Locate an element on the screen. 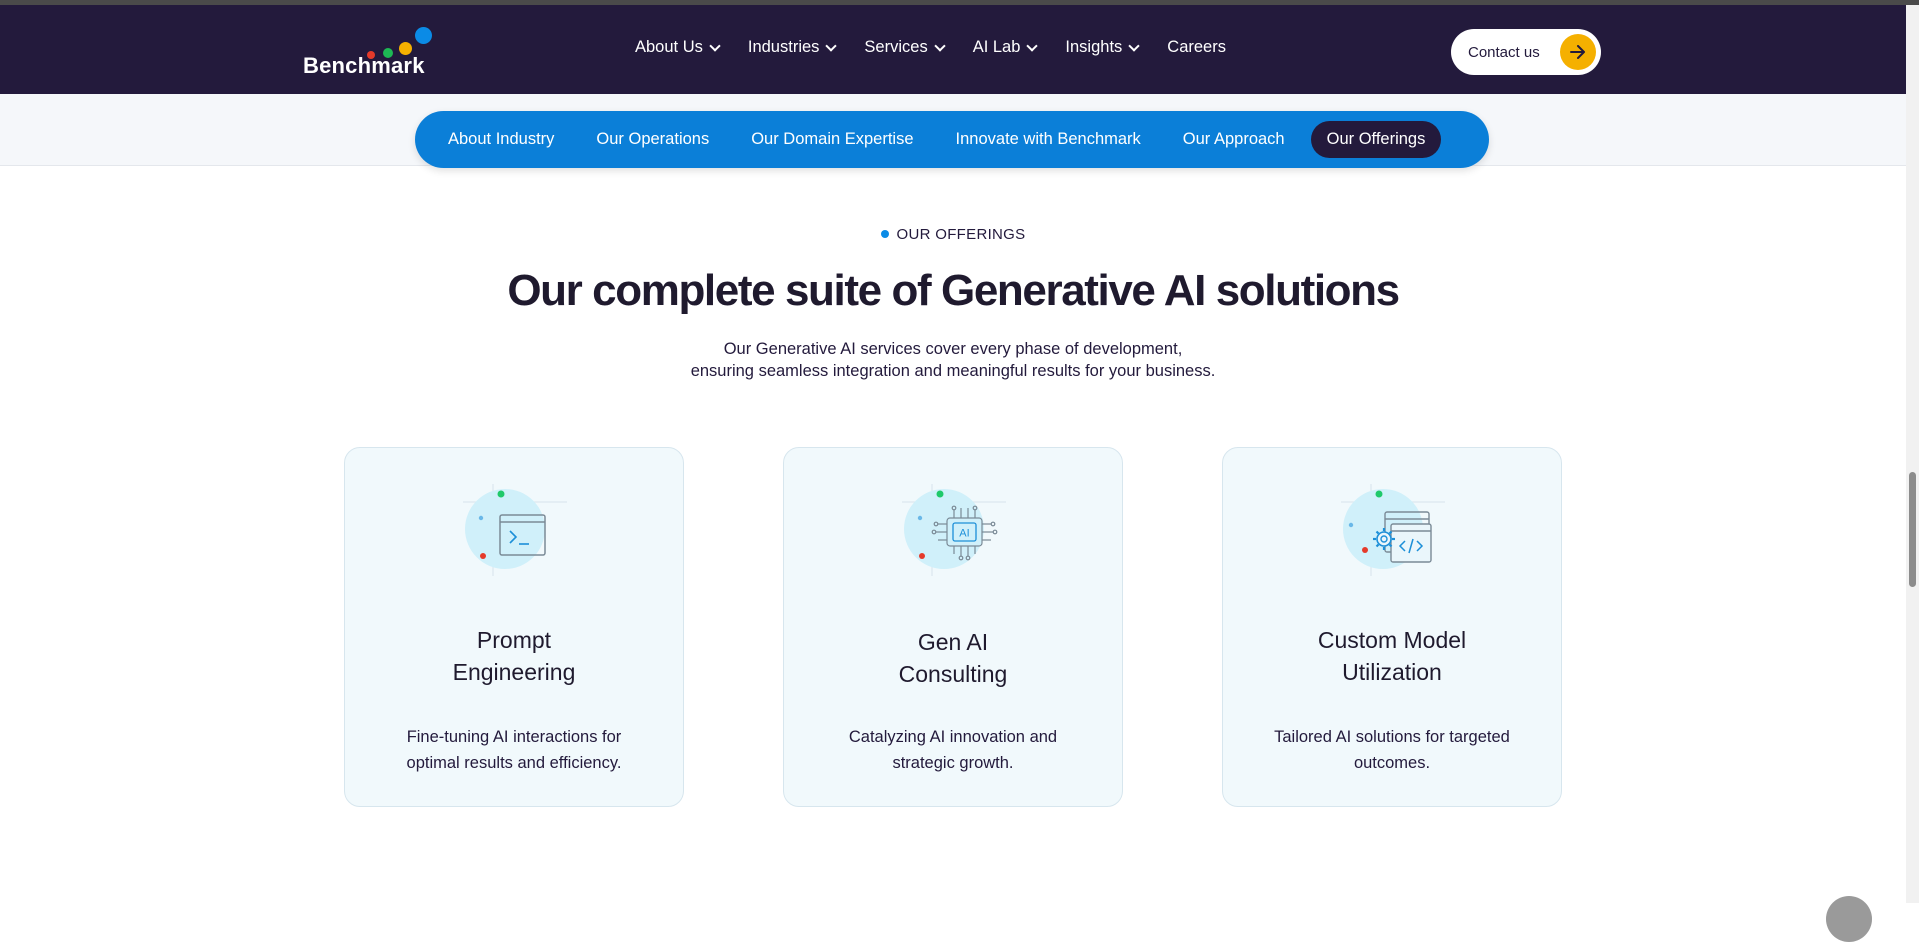 Image resolution: width=1919 pixels, height=942 pixels. nav-label: AI Lab is located at coordinates (996, 47).